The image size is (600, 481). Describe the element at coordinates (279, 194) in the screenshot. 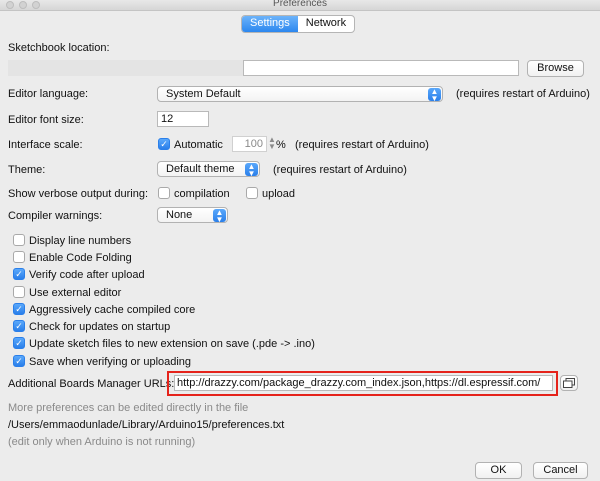

I see `verbose-upload-label: upload` at that location.